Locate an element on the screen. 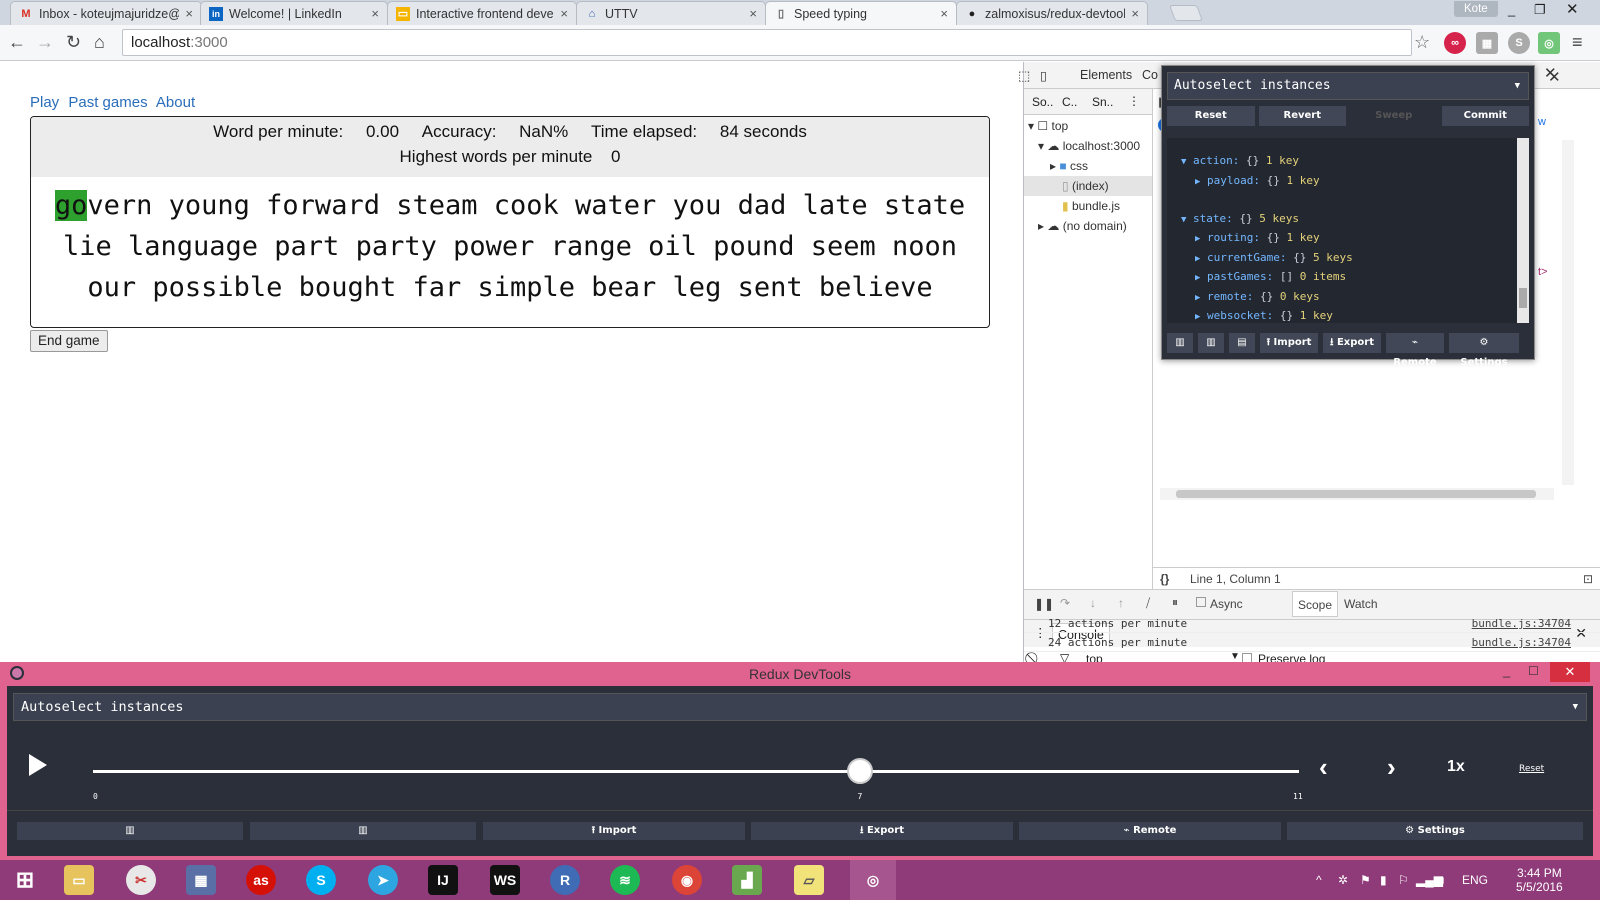  telegram-icon: ➤ is located at coordinates (383, 880).